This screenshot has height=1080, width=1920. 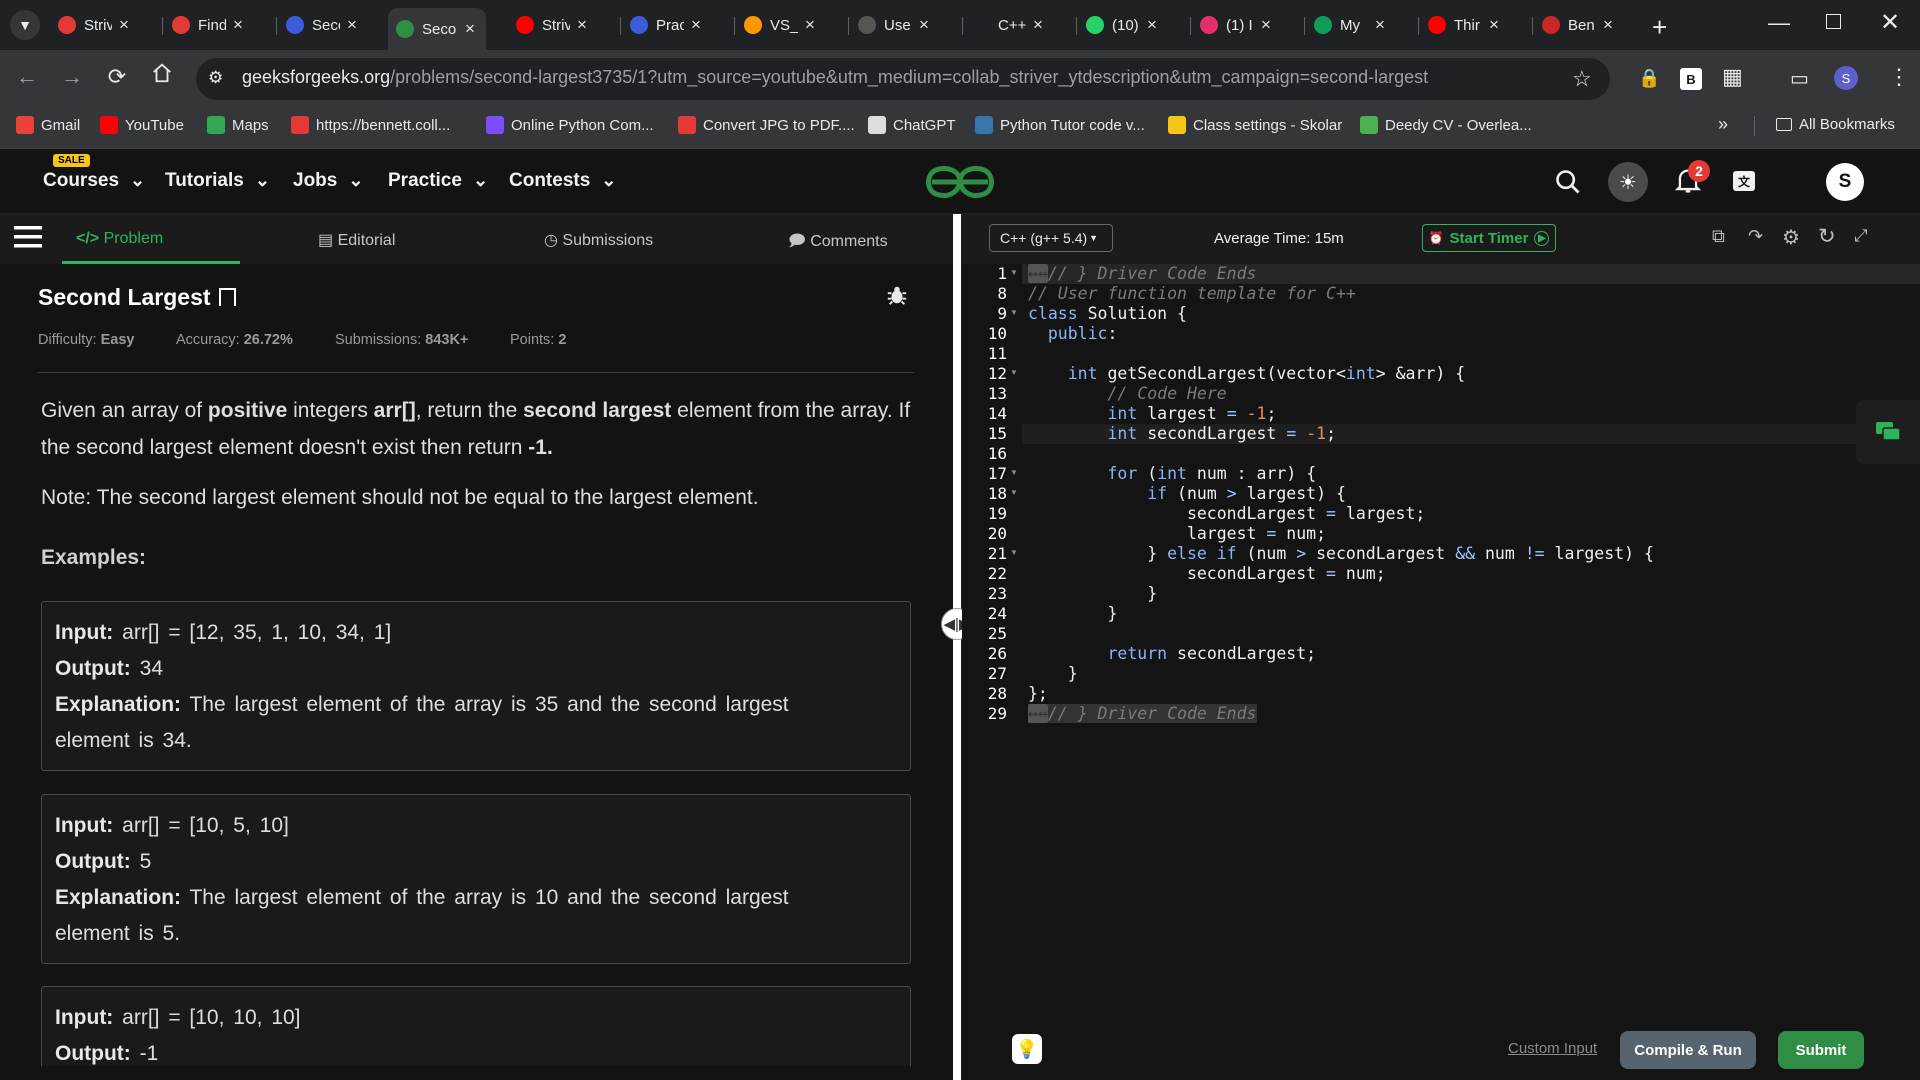 I want to click on site-info-icon: ⚙, so click(x=215, y=78).